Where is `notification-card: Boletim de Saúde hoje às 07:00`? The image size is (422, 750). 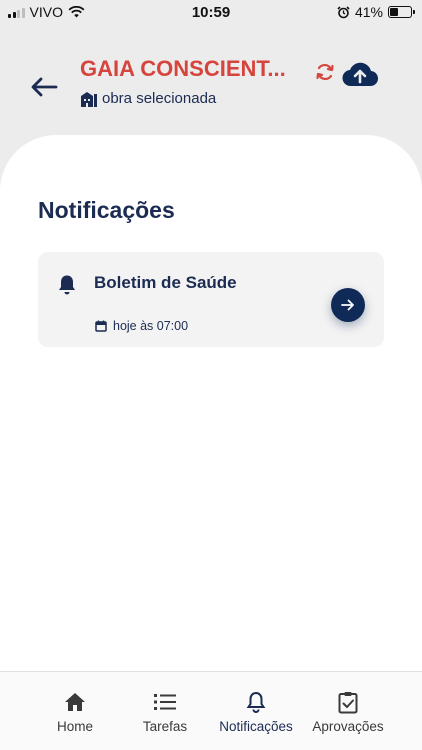 notification-card: Boletim de Saúde hoje às 07:00 is located at coordinates (211, 299).